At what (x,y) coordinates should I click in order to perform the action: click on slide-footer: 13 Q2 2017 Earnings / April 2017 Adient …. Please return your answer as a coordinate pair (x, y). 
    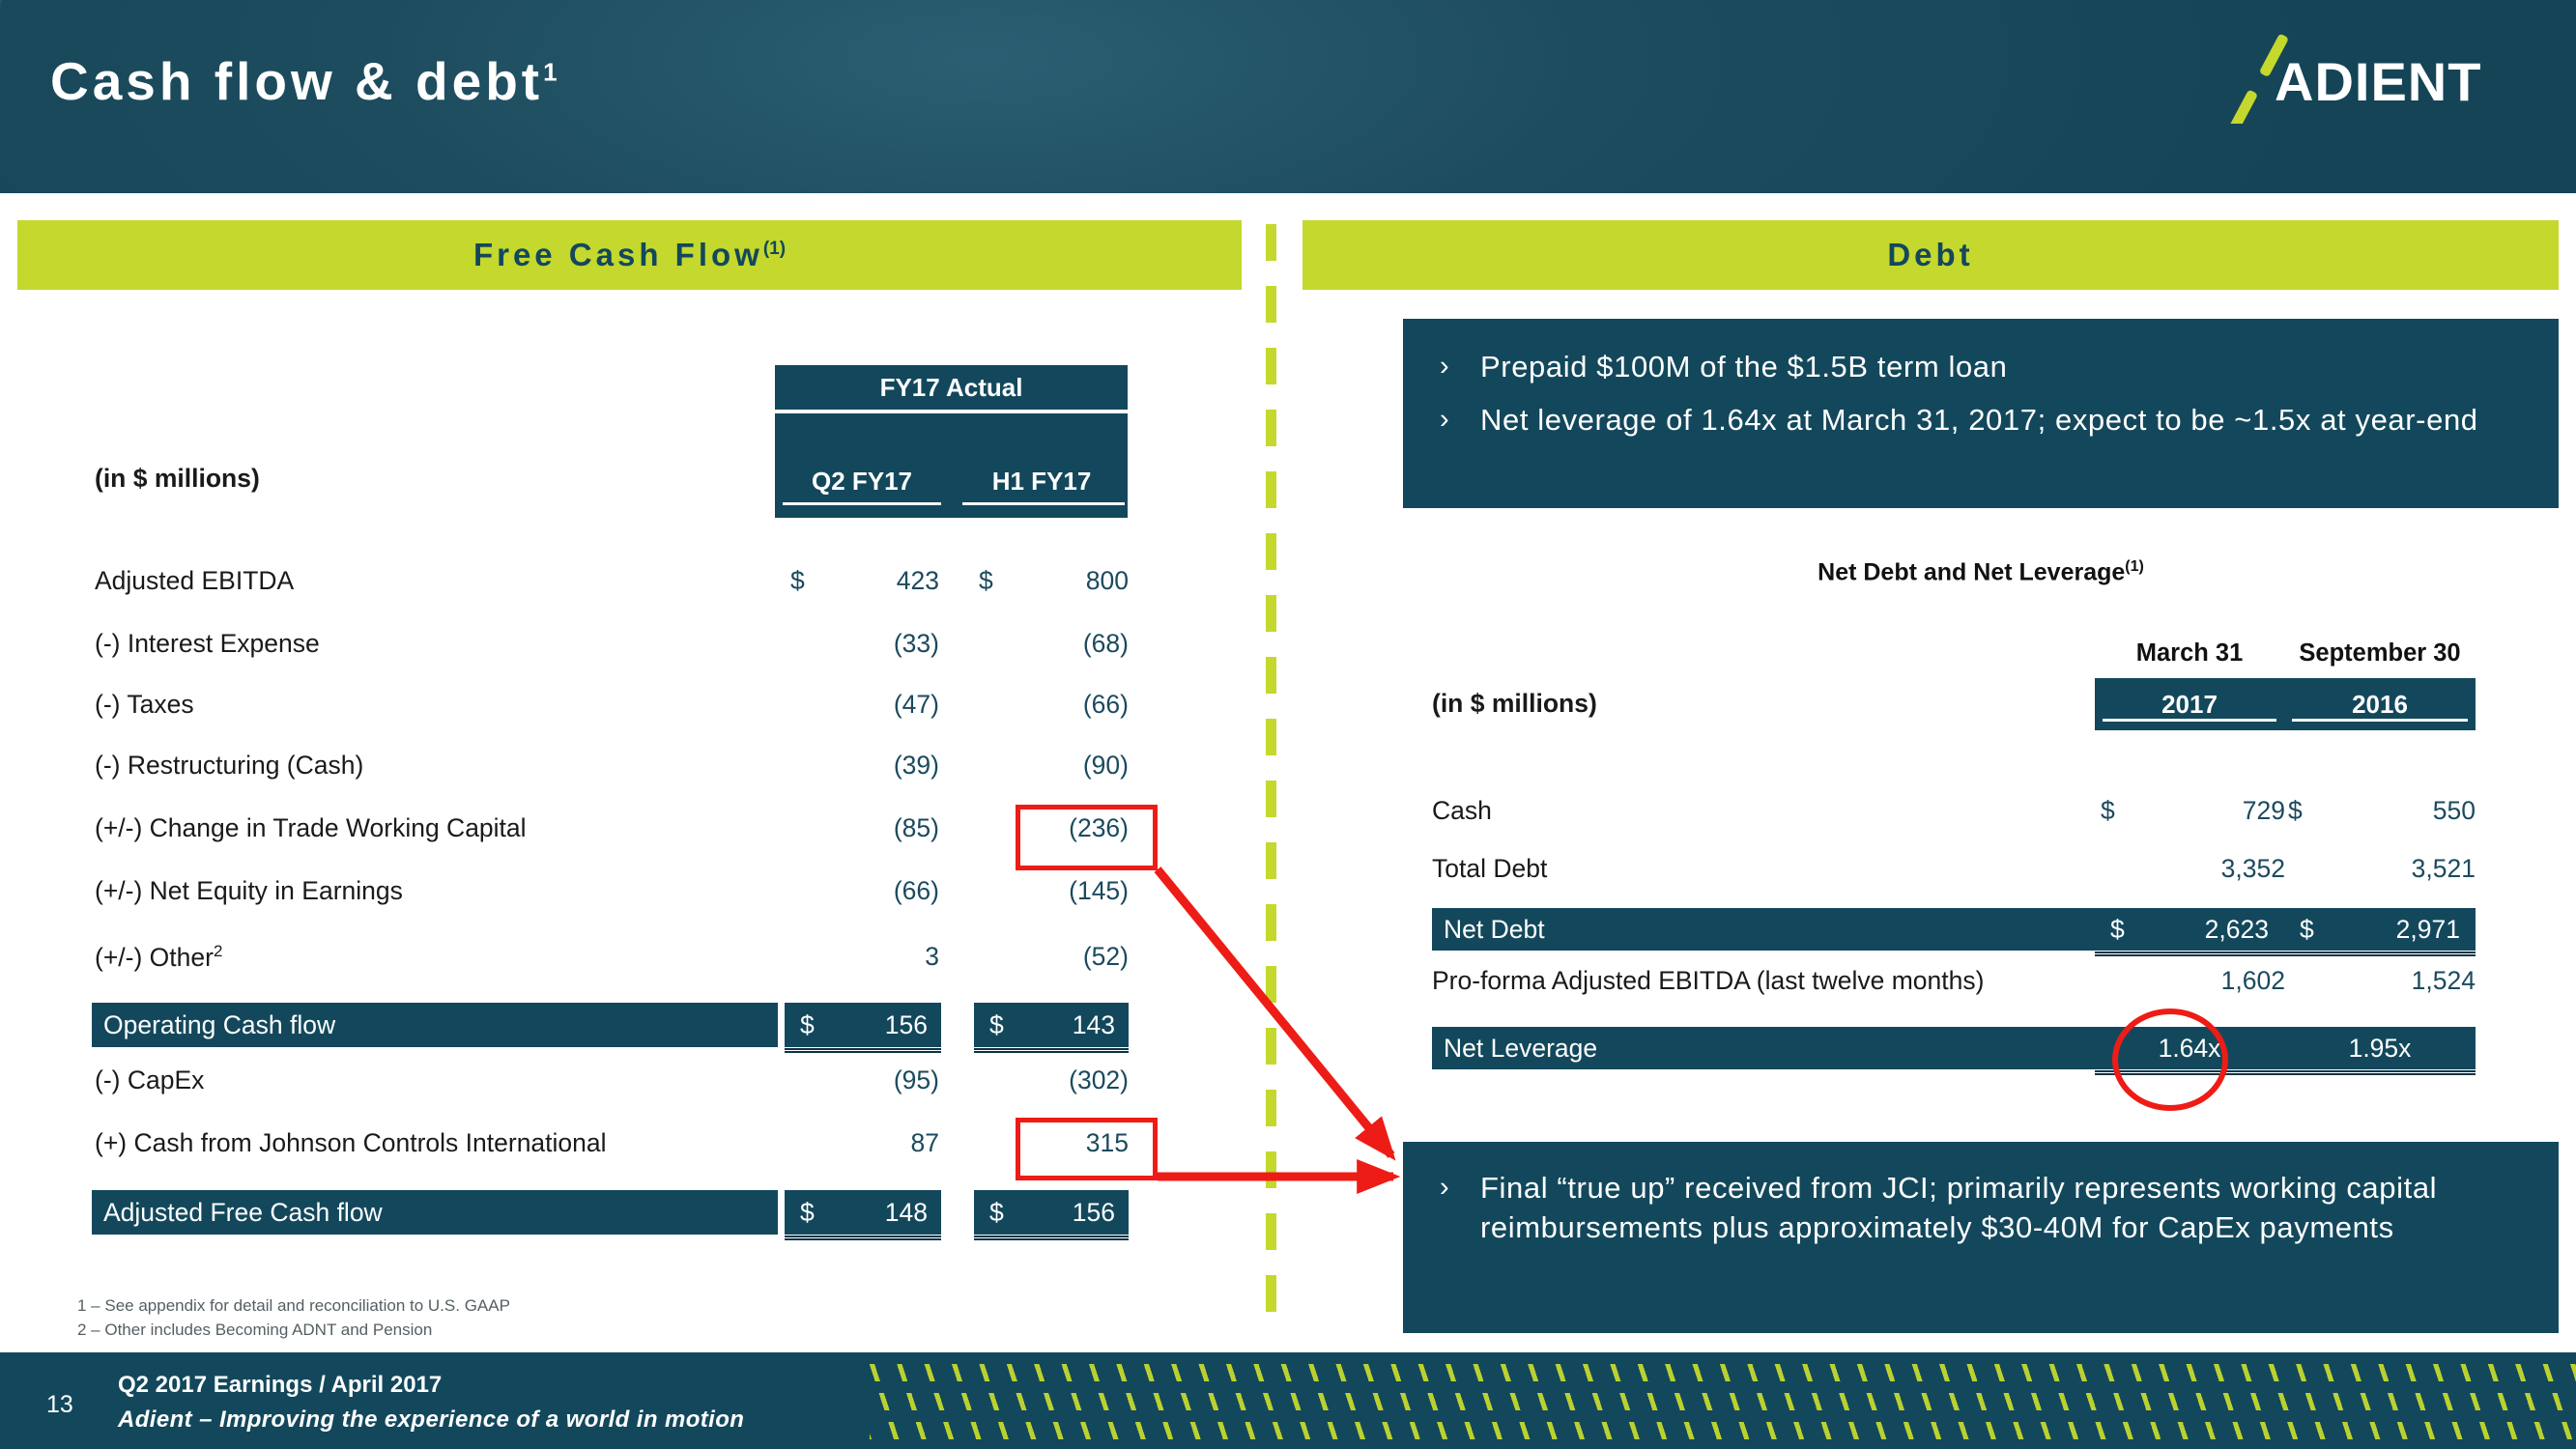
    Looking at the image, I should click on (1288, 1400).